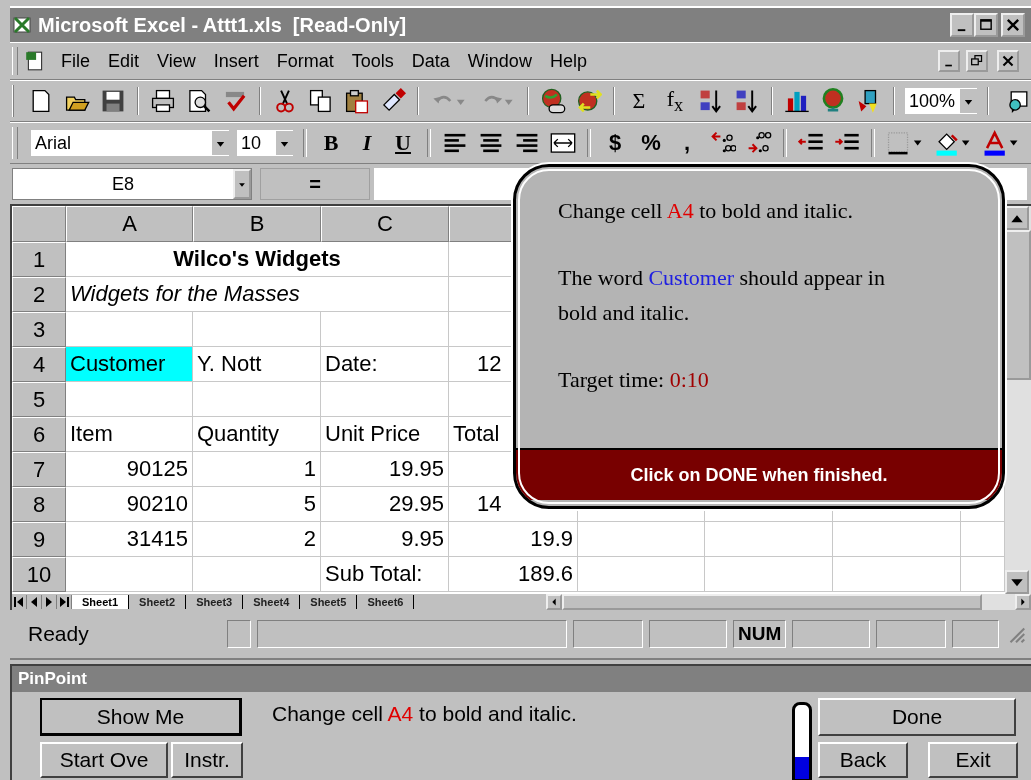 This screenshot has width=1031, height=780. What do you see at coordinates (236, 61) in the screenshot?
I see `menu-item: Insert` at bounding box center [236, 61].